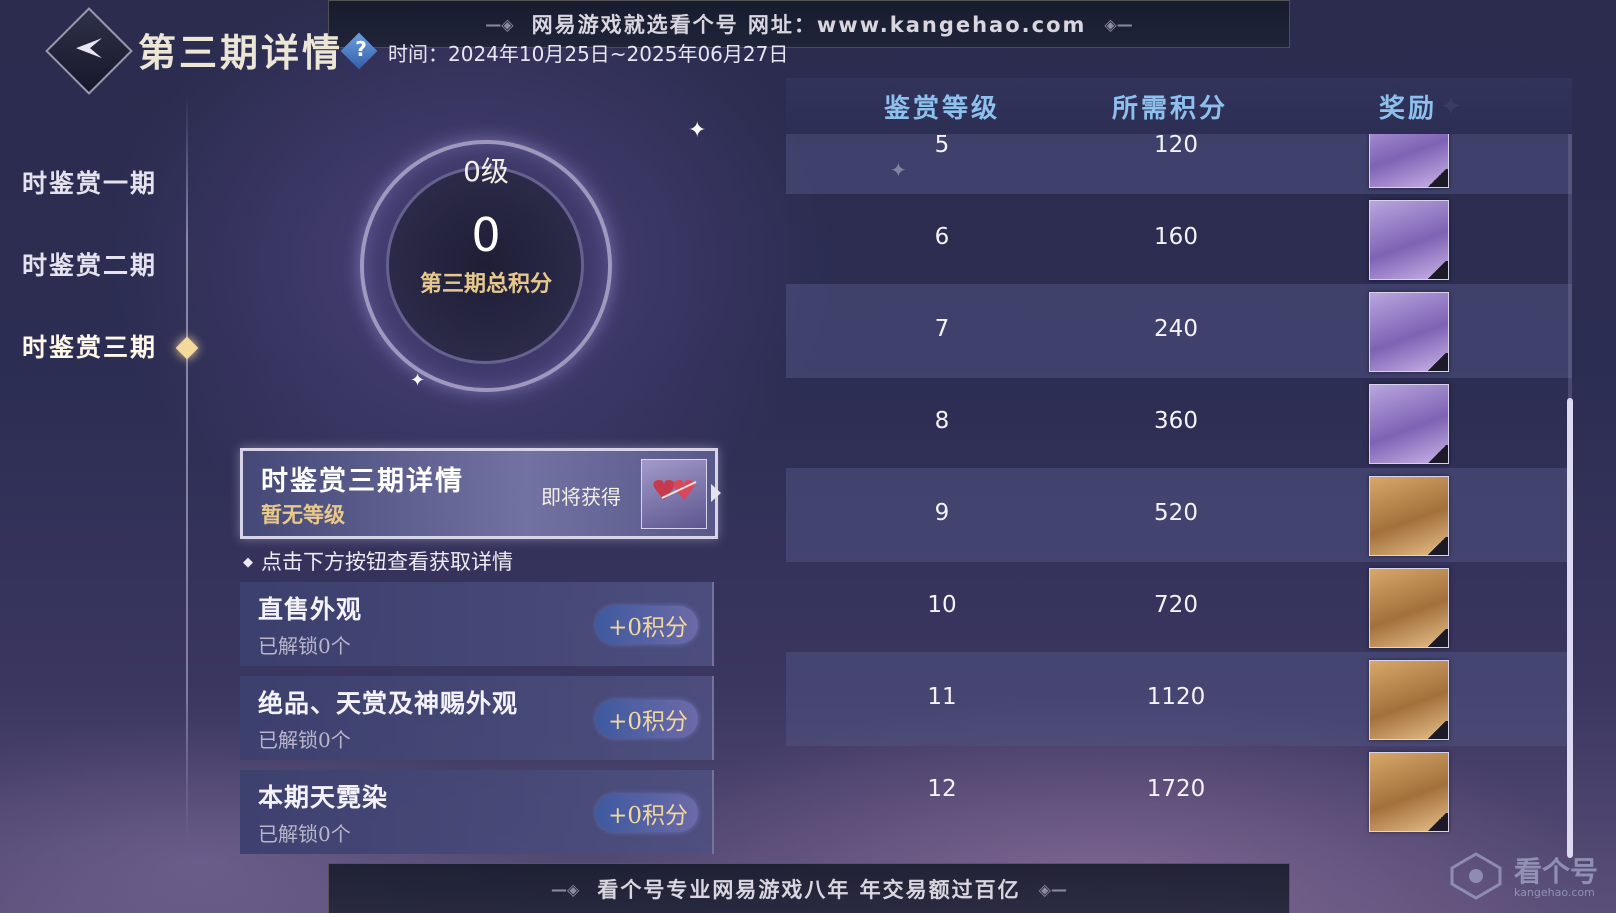 The width and height of the screenshot is (1616, 913). Describe the element at coordinates (89, 346) in the screenshot. I see `sidebar-item-period-3: 时鉴赏三期` at that location.